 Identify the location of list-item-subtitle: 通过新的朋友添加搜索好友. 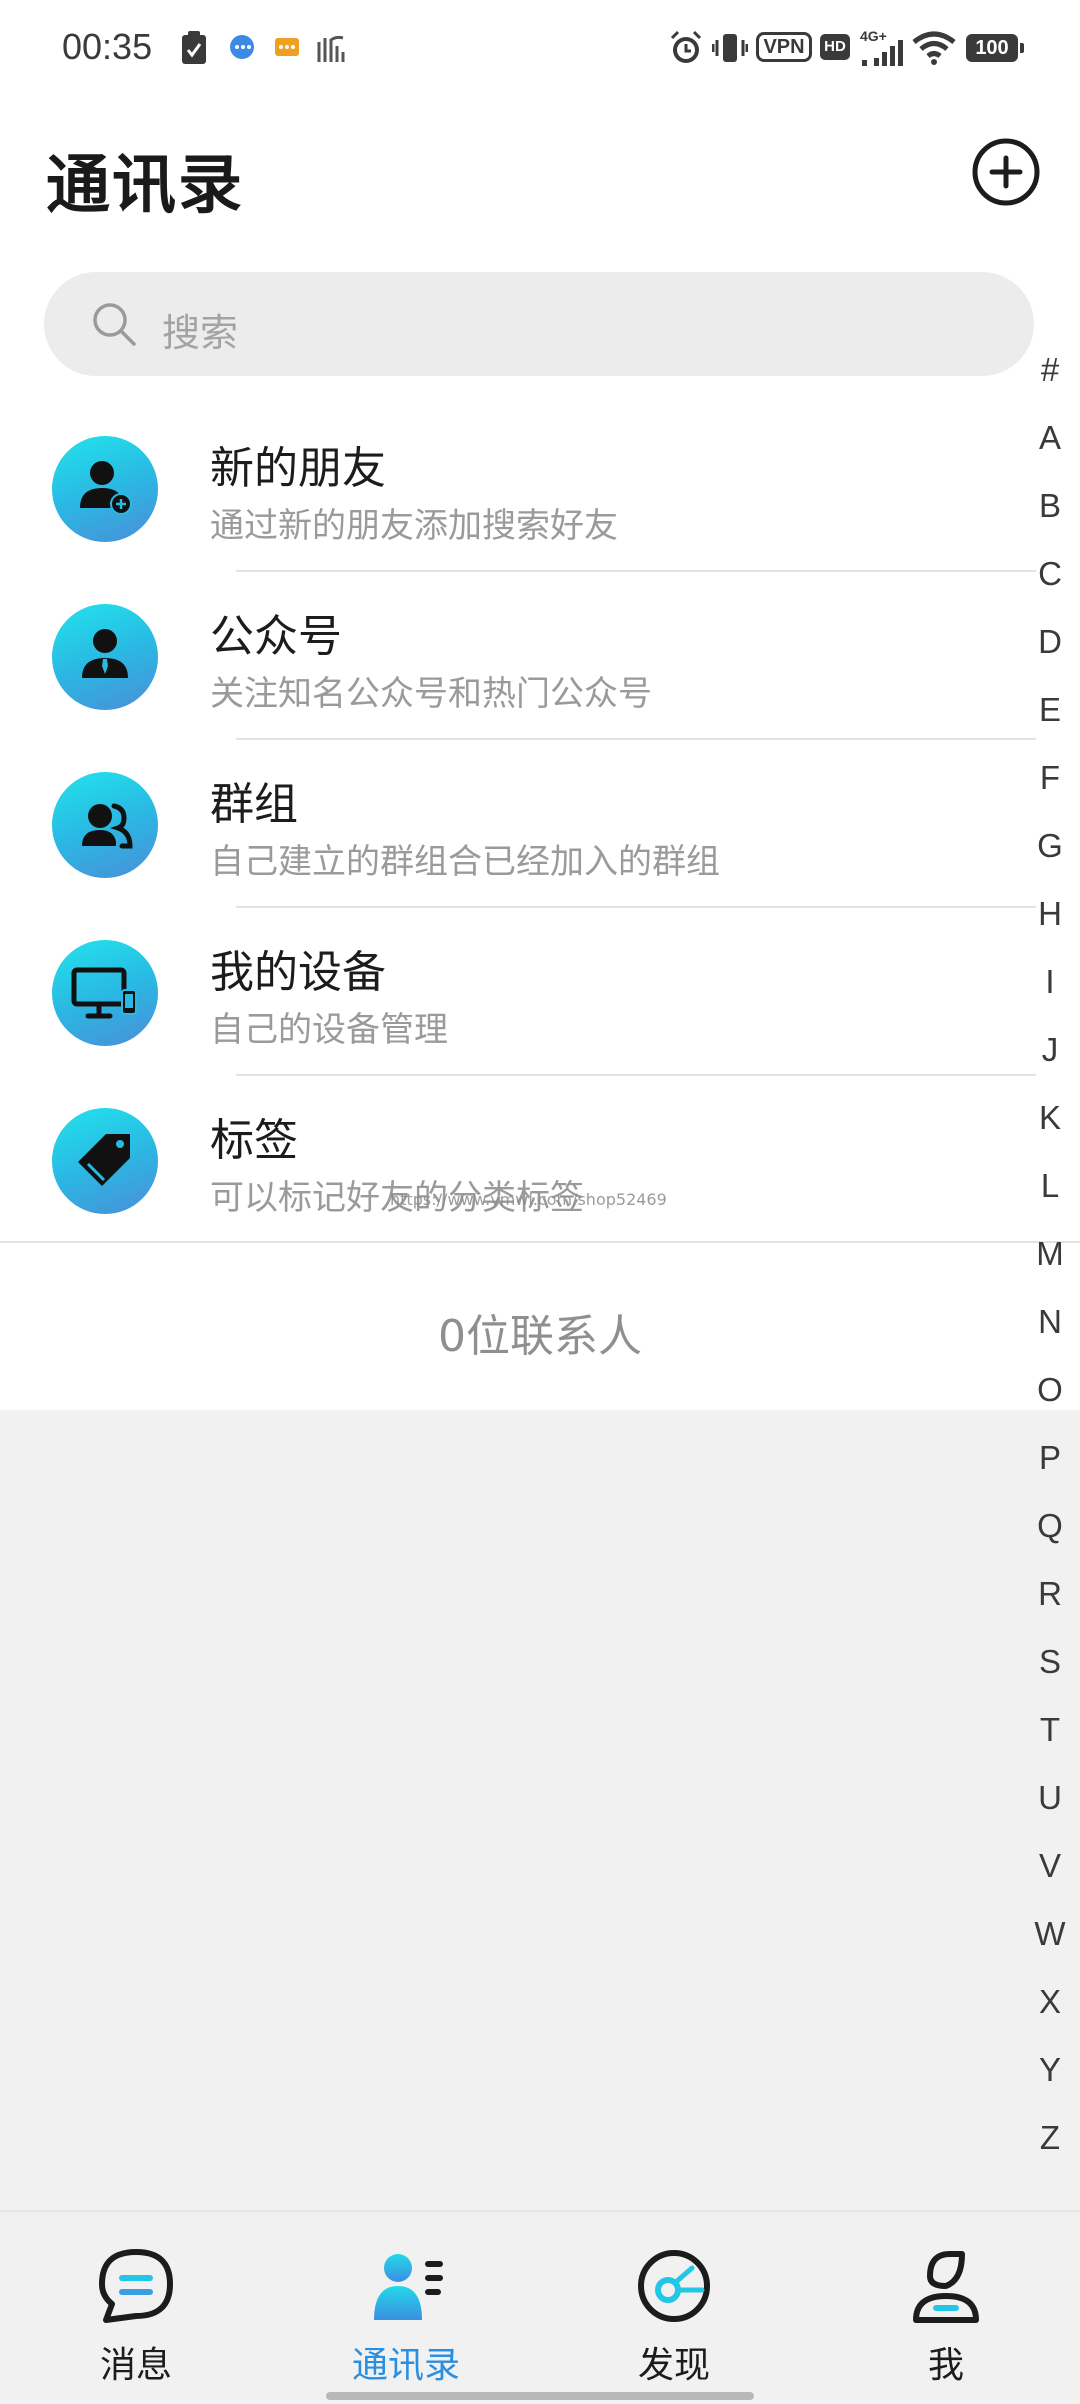
(414, 526).